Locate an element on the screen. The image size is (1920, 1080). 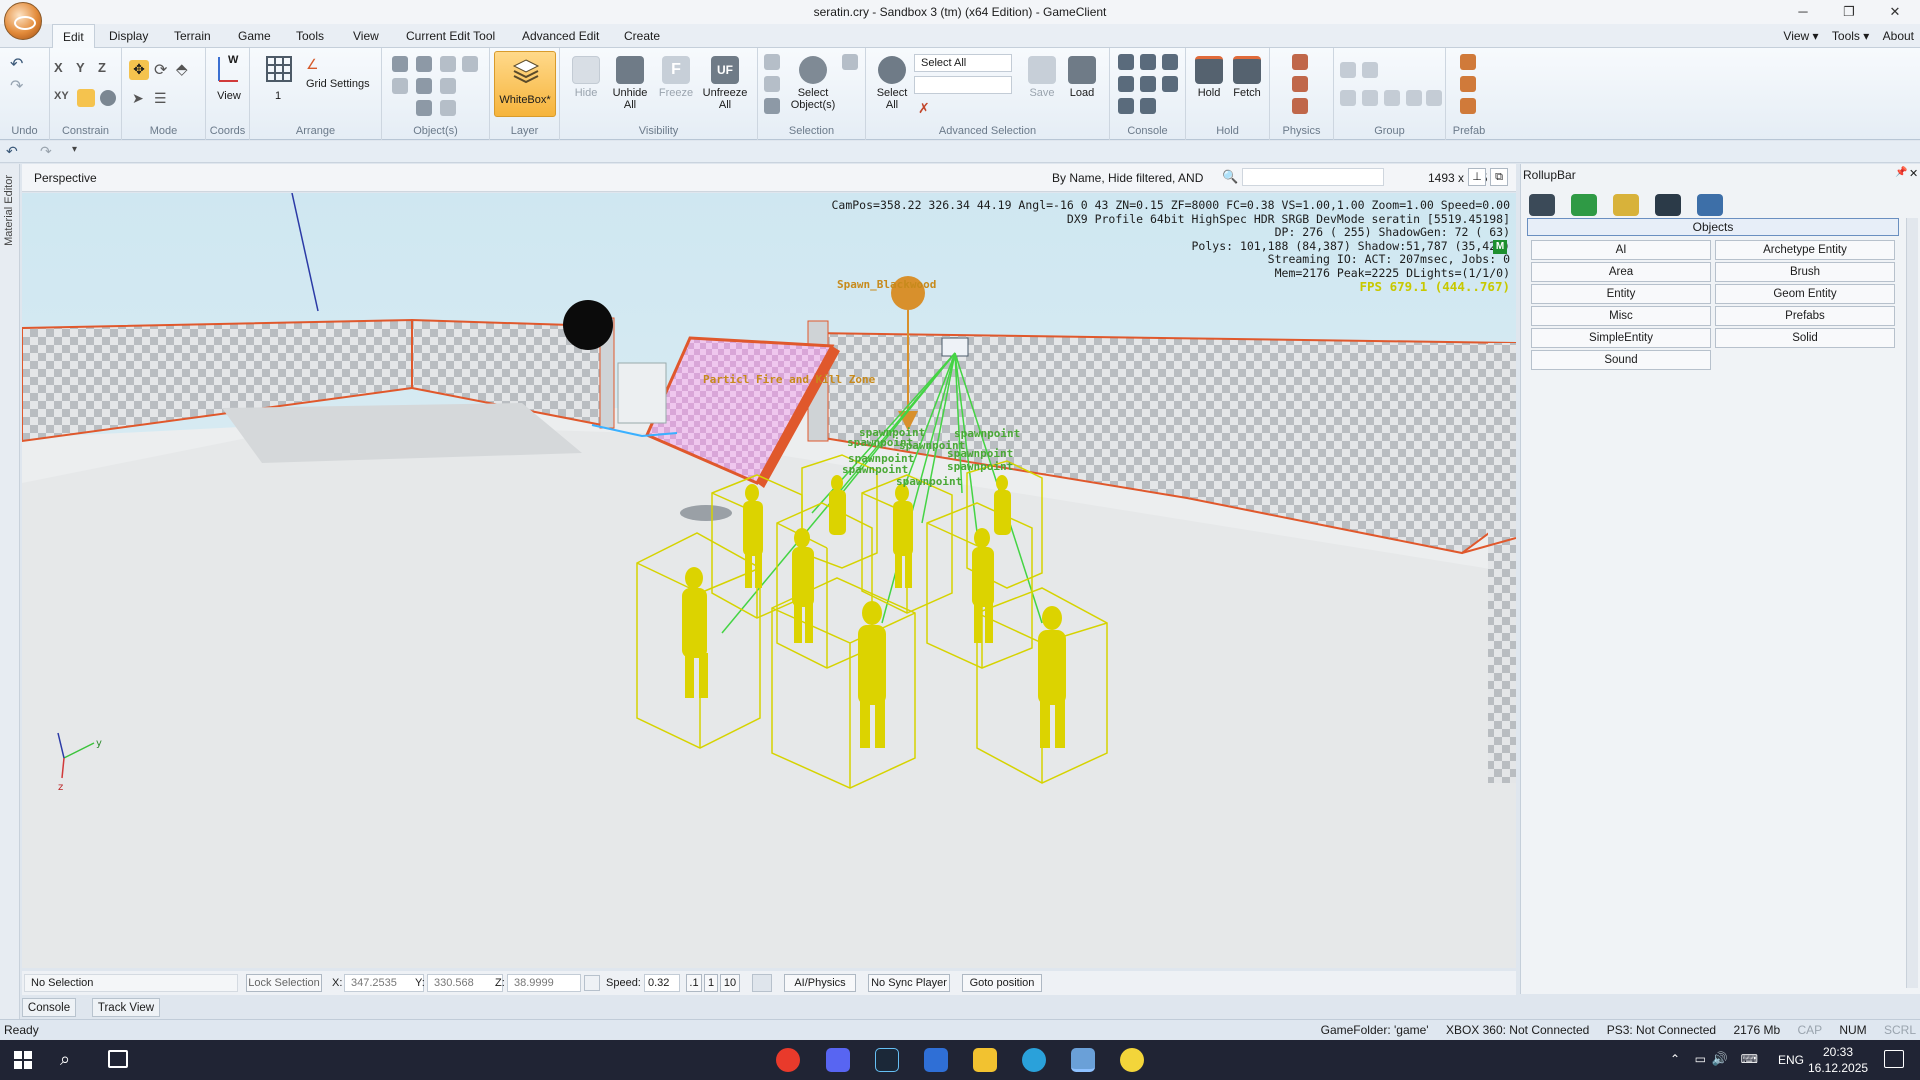
viewport-title: Perspective is located at coordinates (65, 178).